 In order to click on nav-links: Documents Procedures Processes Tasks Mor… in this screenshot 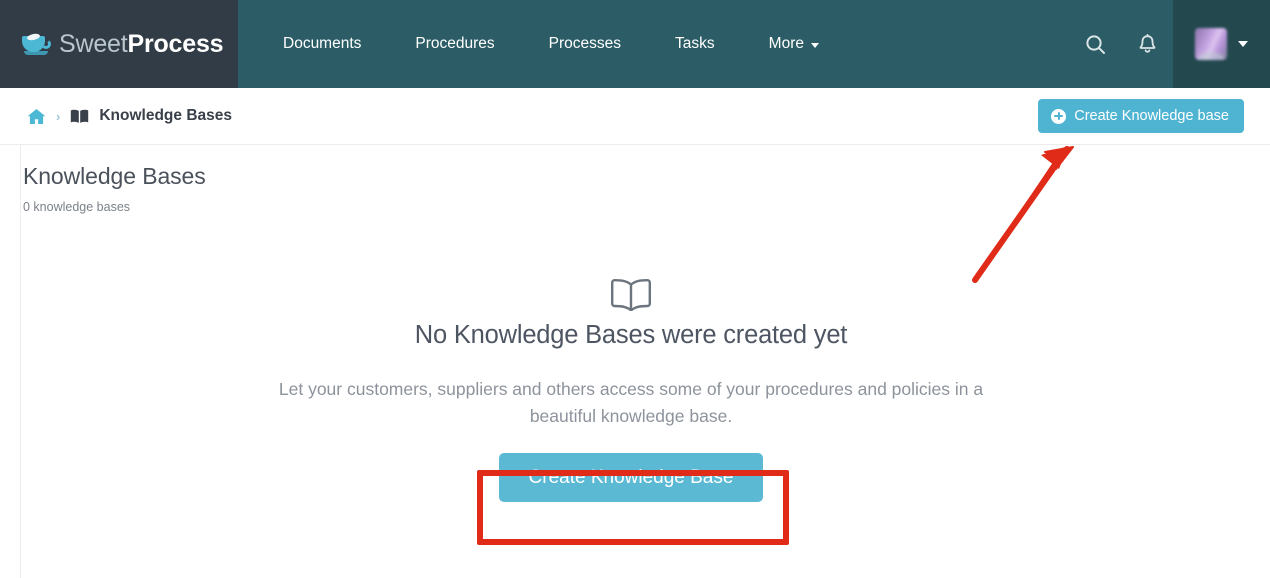, I will do `click(653, 44)`.